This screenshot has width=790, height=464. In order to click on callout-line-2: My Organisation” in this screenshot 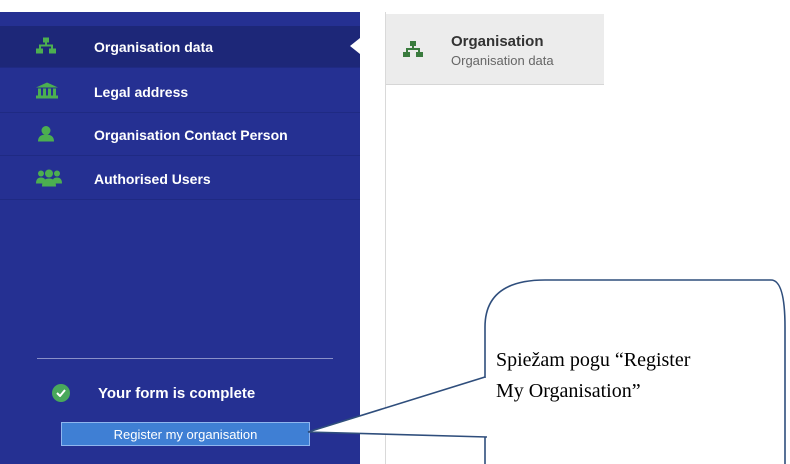, I will do `click(568, 391)`.